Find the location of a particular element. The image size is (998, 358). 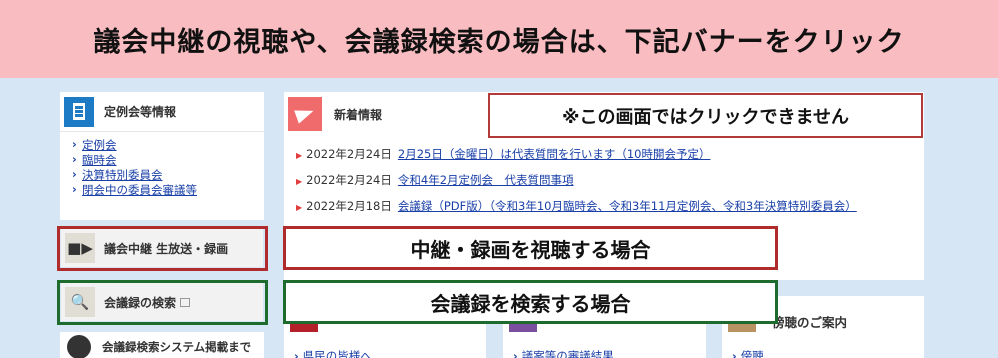

search-callout-text: 会議録を検索する場合 is located at coordinates (530, 303).